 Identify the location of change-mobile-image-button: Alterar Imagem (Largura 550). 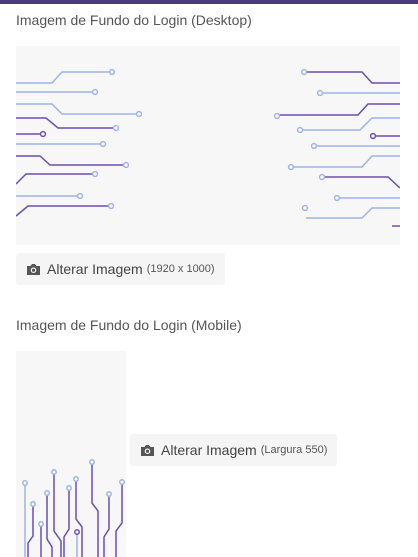
(234, 450).